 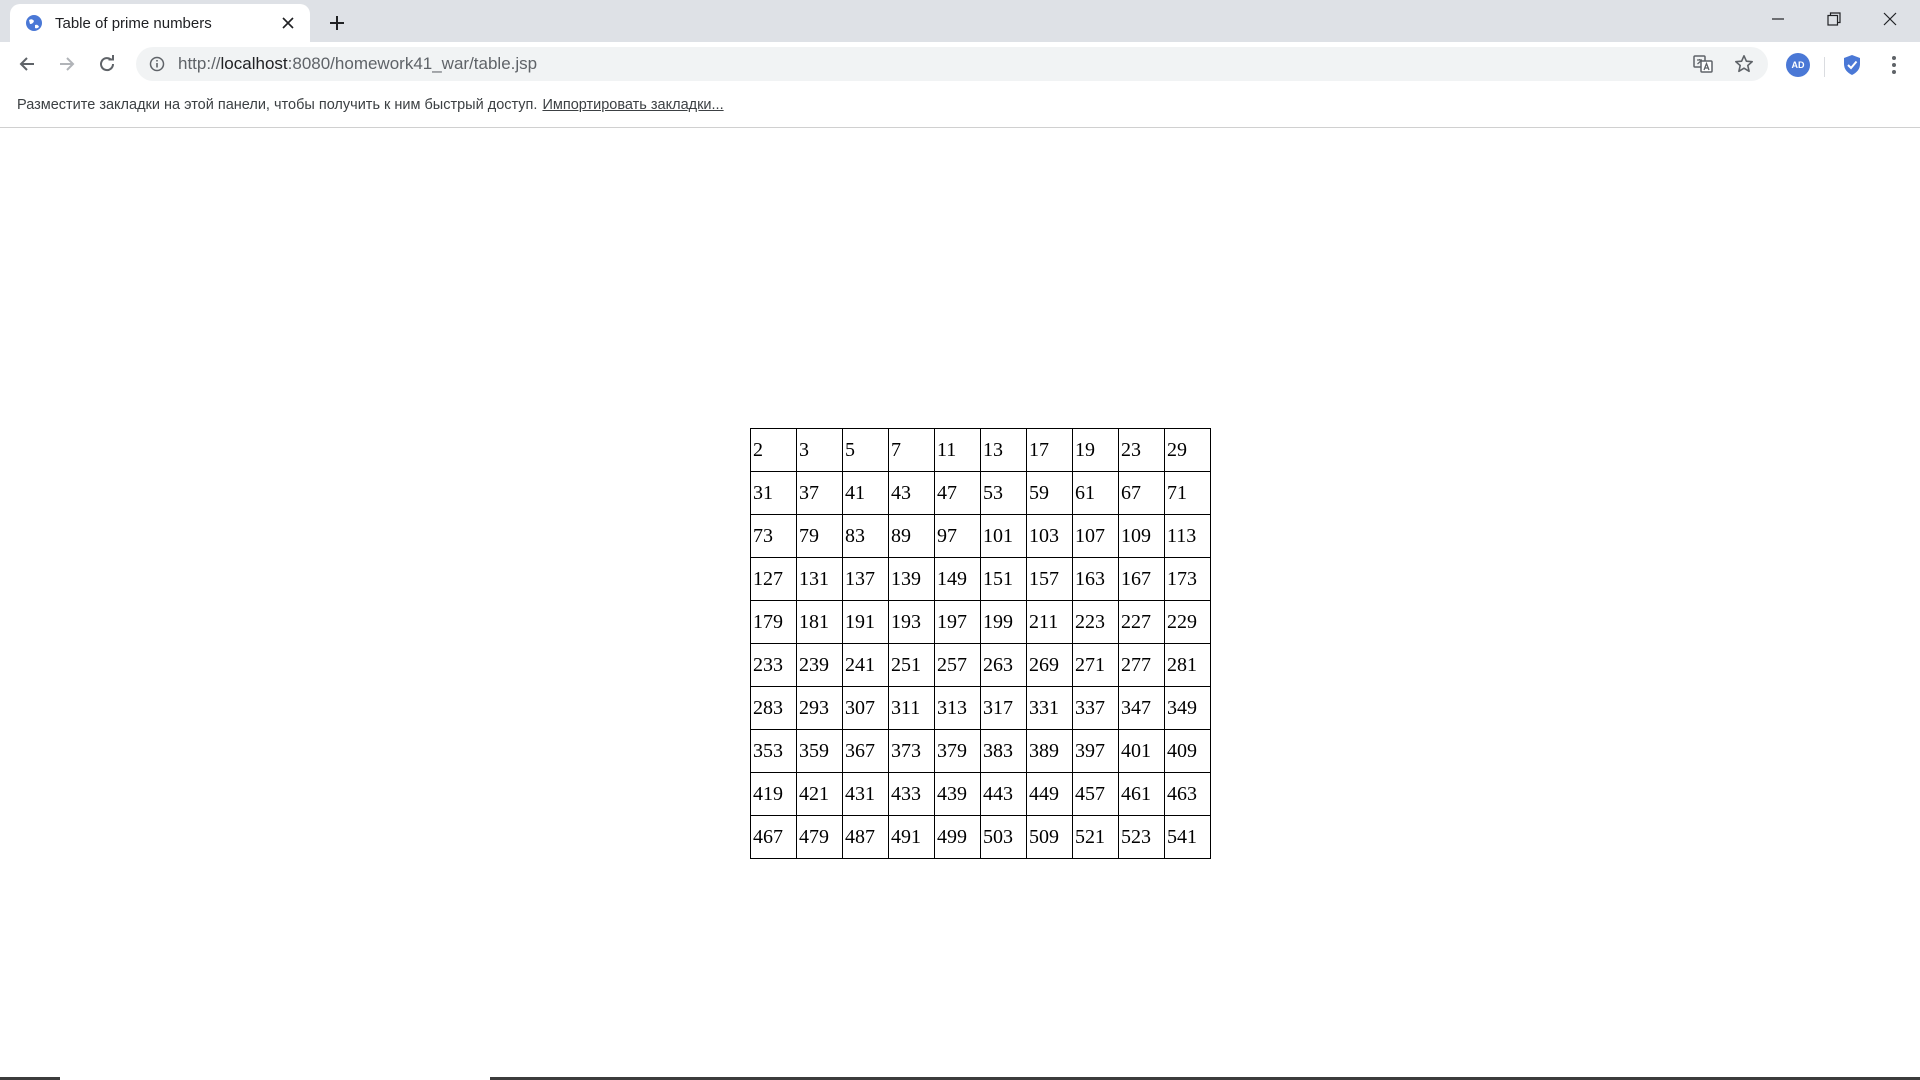 What do you see at coordinates (1894, 65) in the screenshot?
I see `kebab-menu-icon` at bounding box center [1894, 65].